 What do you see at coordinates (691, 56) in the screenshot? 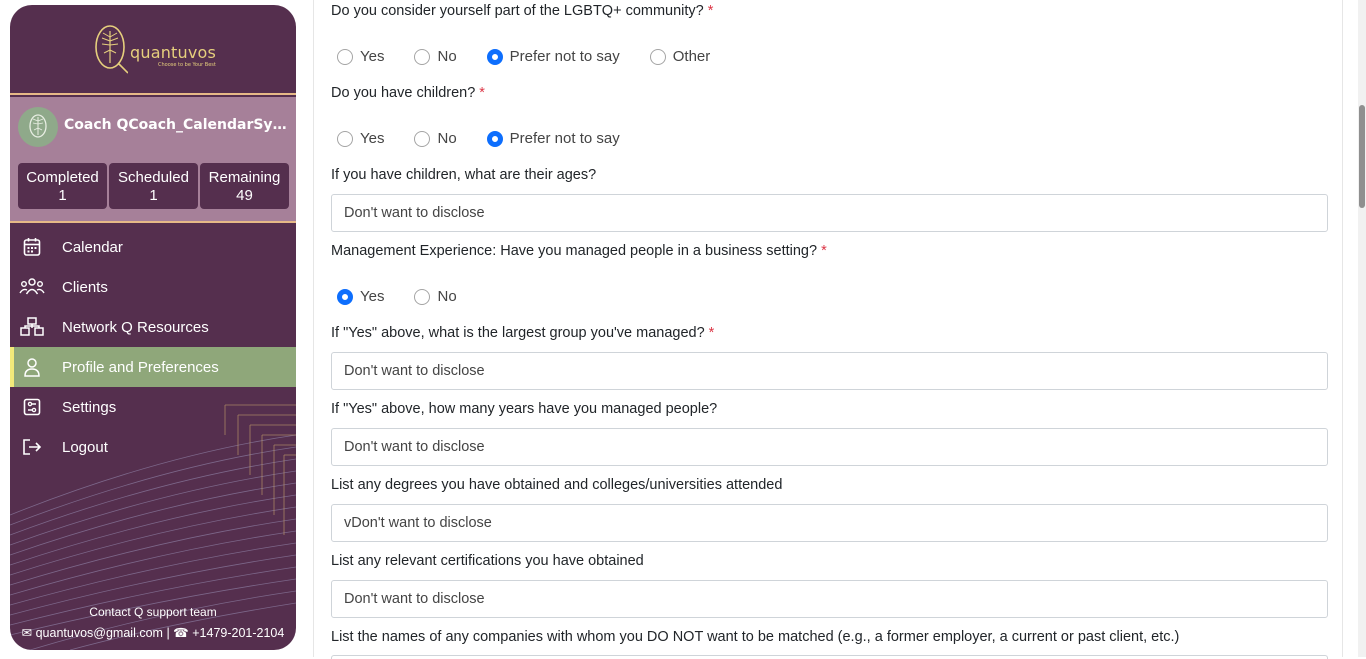
I see `radio-label: Other` at bounding box center [691, 56].